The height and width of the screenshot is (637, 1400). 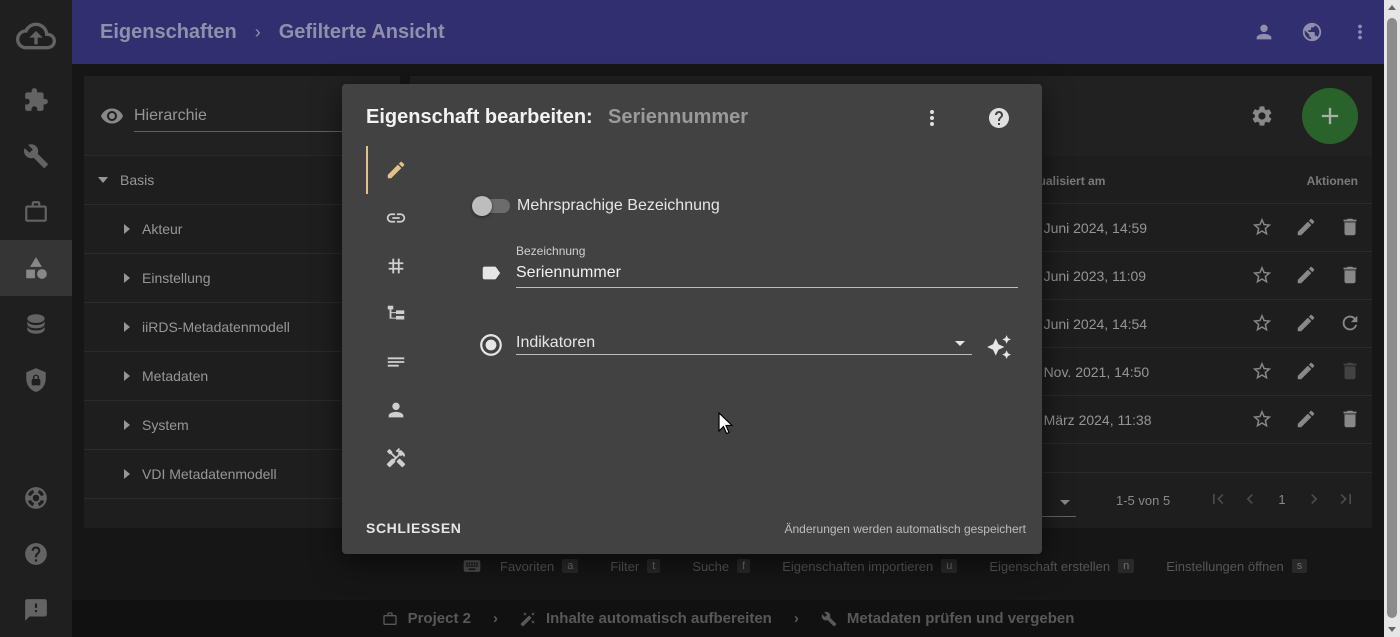 I want to click on person-icon, so click(x=396, y=410).